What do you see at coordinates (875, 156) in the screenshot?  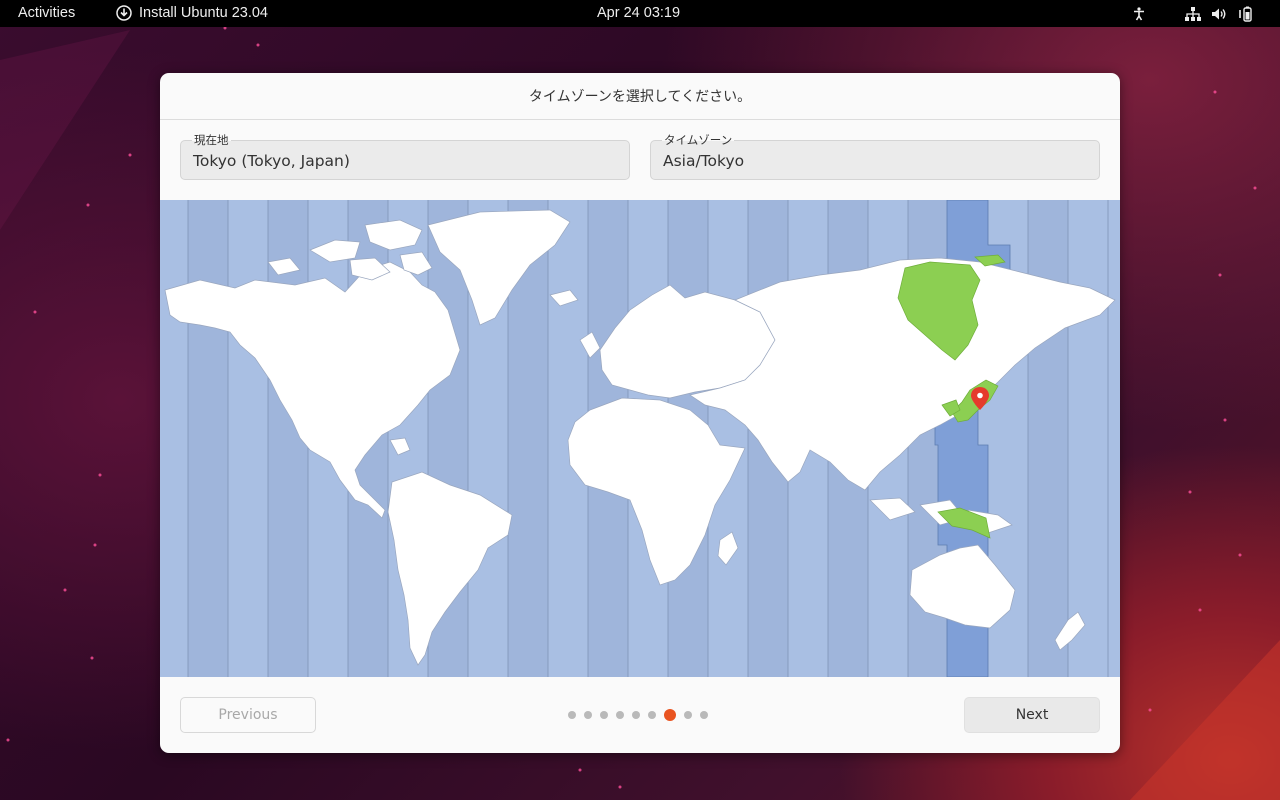 I see `timezone-field: タイムゾーン Asia/Tokyo` at bounding box center [875, 156].